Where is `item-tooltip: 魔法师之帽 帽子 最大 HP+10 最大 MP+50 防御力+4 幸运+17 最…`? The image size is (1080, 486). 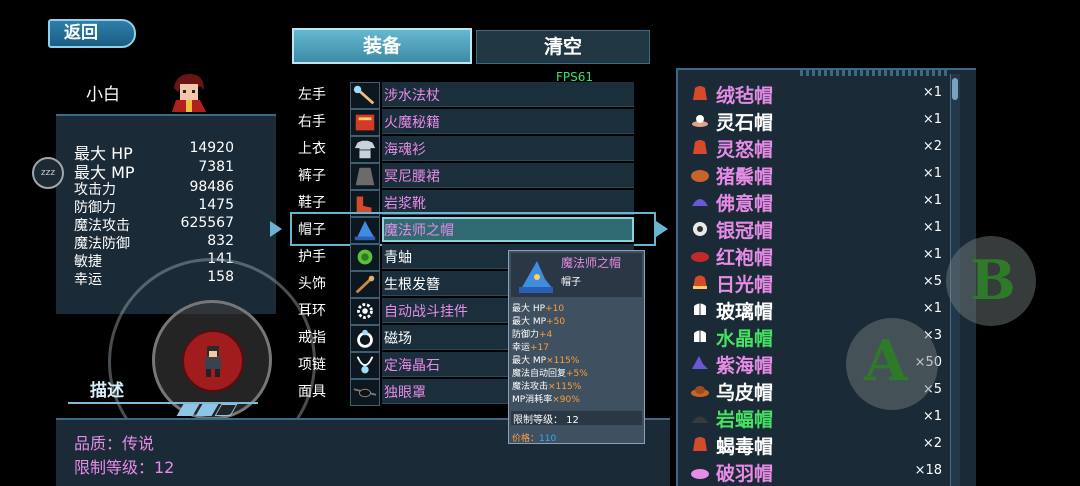 item-tooltip: 魔法师之帽 帽子 最大 HP+10 最大 MP+50 防御力+4 幸运+17 最… is located at coordinates (576, 347).